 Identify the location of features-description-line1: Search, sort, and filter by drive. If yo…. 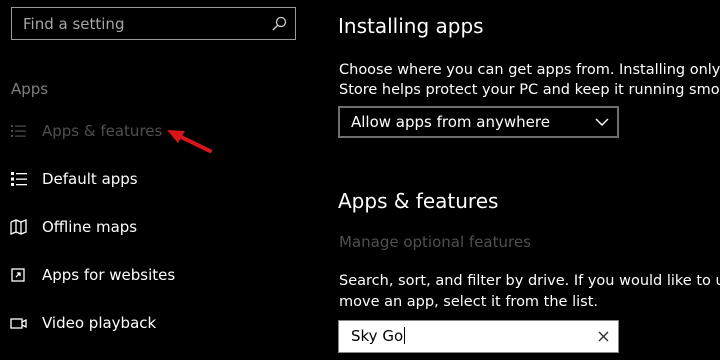
(529, 281).